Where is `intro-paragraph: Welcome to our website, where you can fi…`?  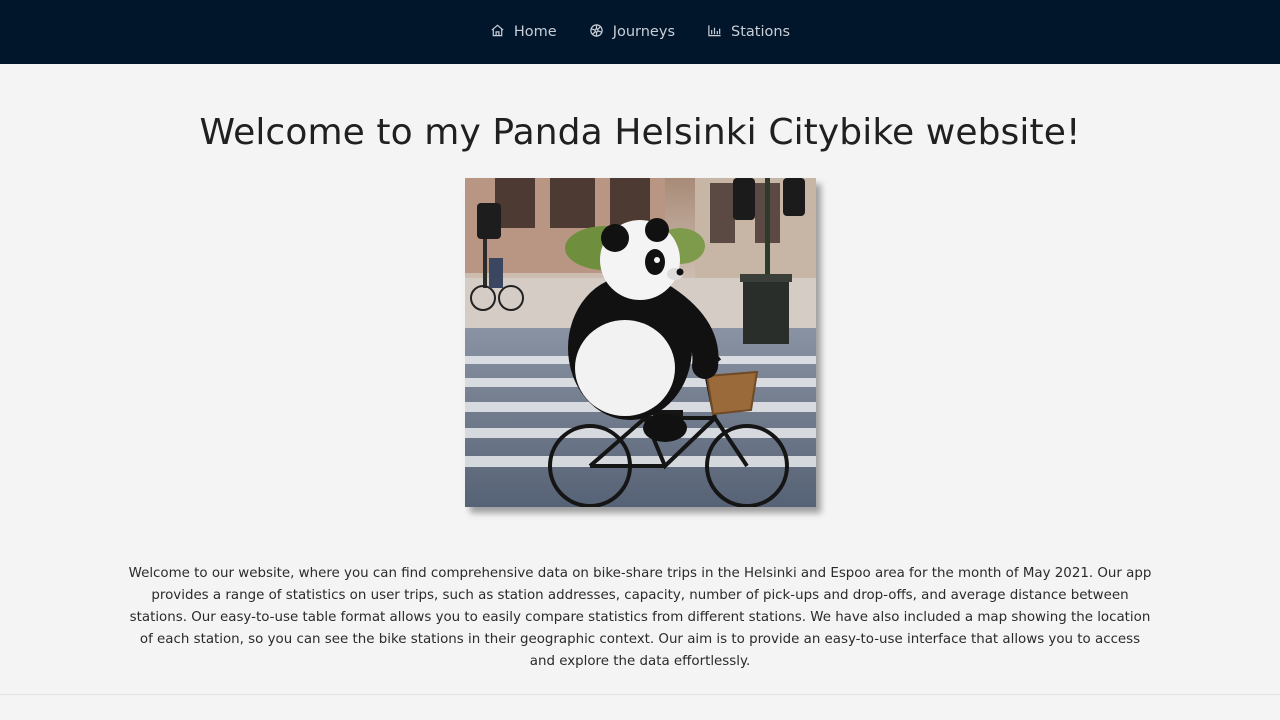 intro-paragraph: Welcome to our website, where you can fi… is located at coordinates (640, 617).